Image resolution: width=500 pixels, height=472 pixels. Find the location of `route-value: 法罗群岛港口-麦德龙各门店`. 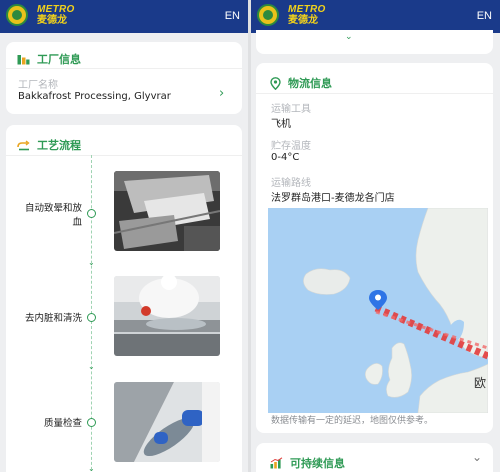

route-value: 法罗群岛港口-麦德龙各门店 is located at coordinates (333, 198).